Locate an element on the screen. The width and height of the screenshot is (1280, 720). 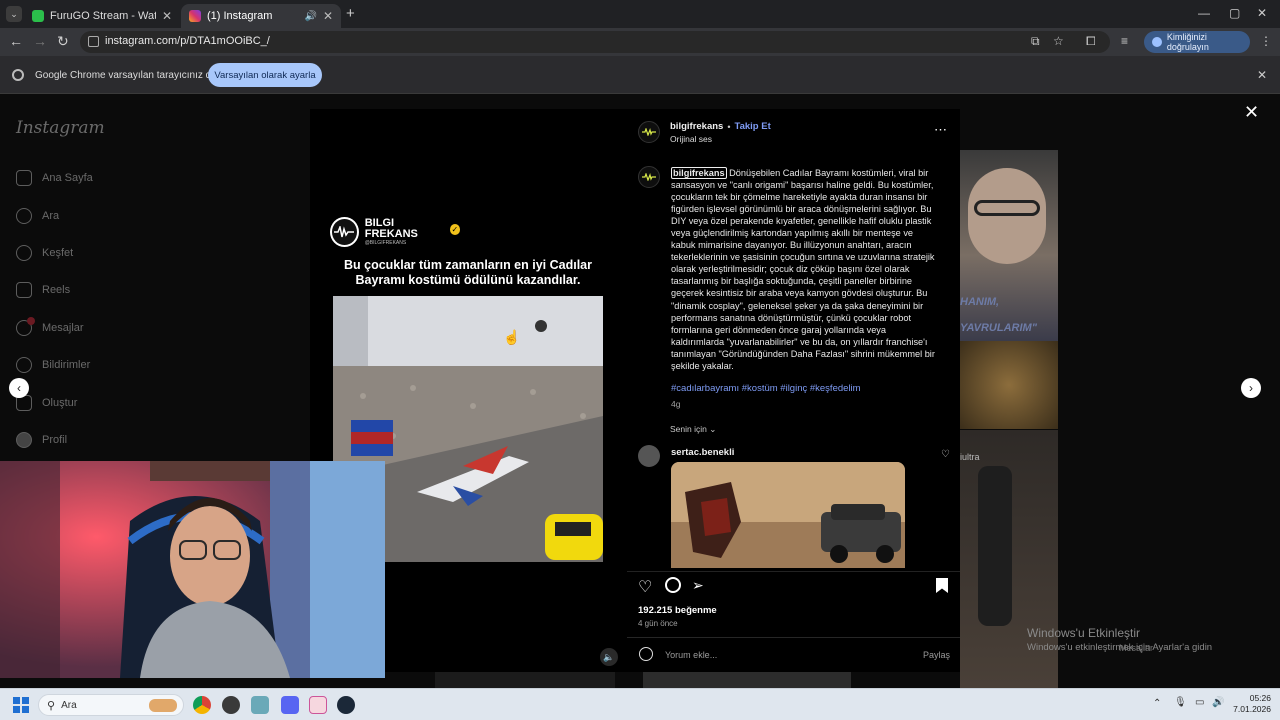
sidebar-item-messages: Mesajlar is located at coordinates (50, 326).